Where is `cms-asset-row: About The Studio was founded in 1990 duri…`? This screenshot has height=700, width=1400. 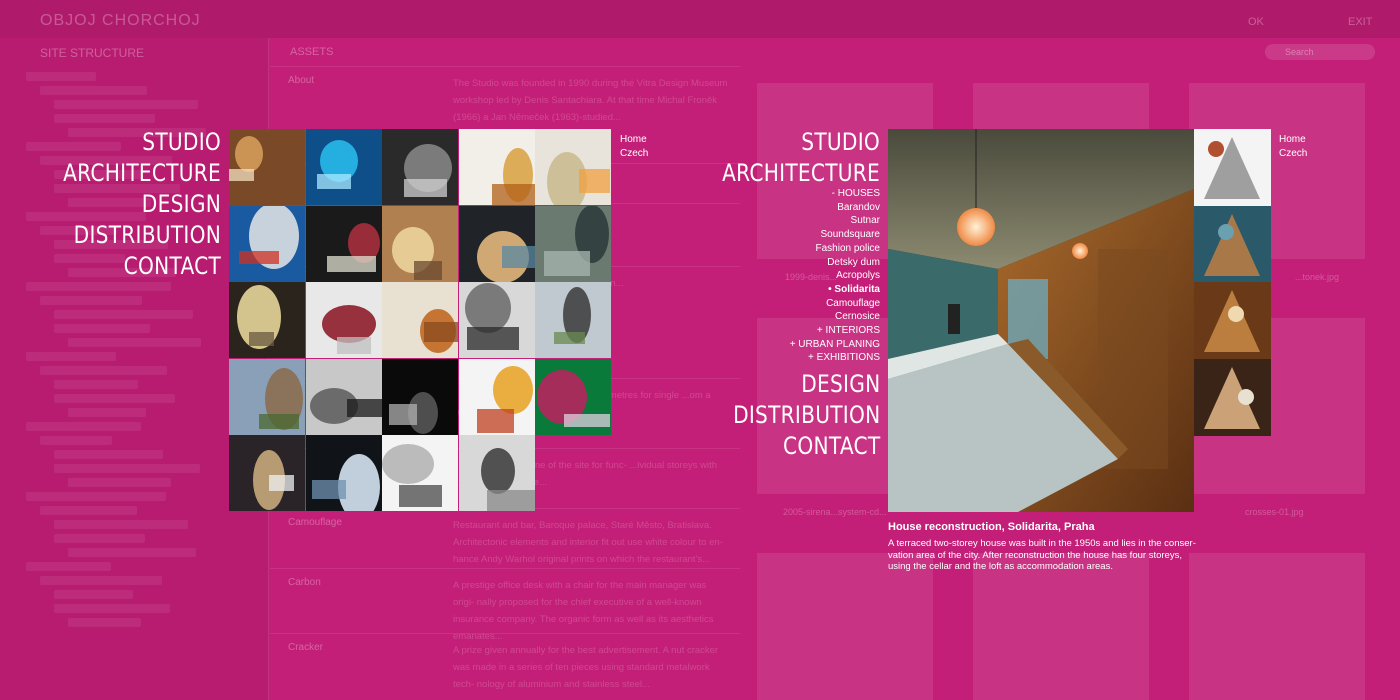
cms-asset-row: About The Studio was founded in 1990 duri… is located at coordinates (505, 94).